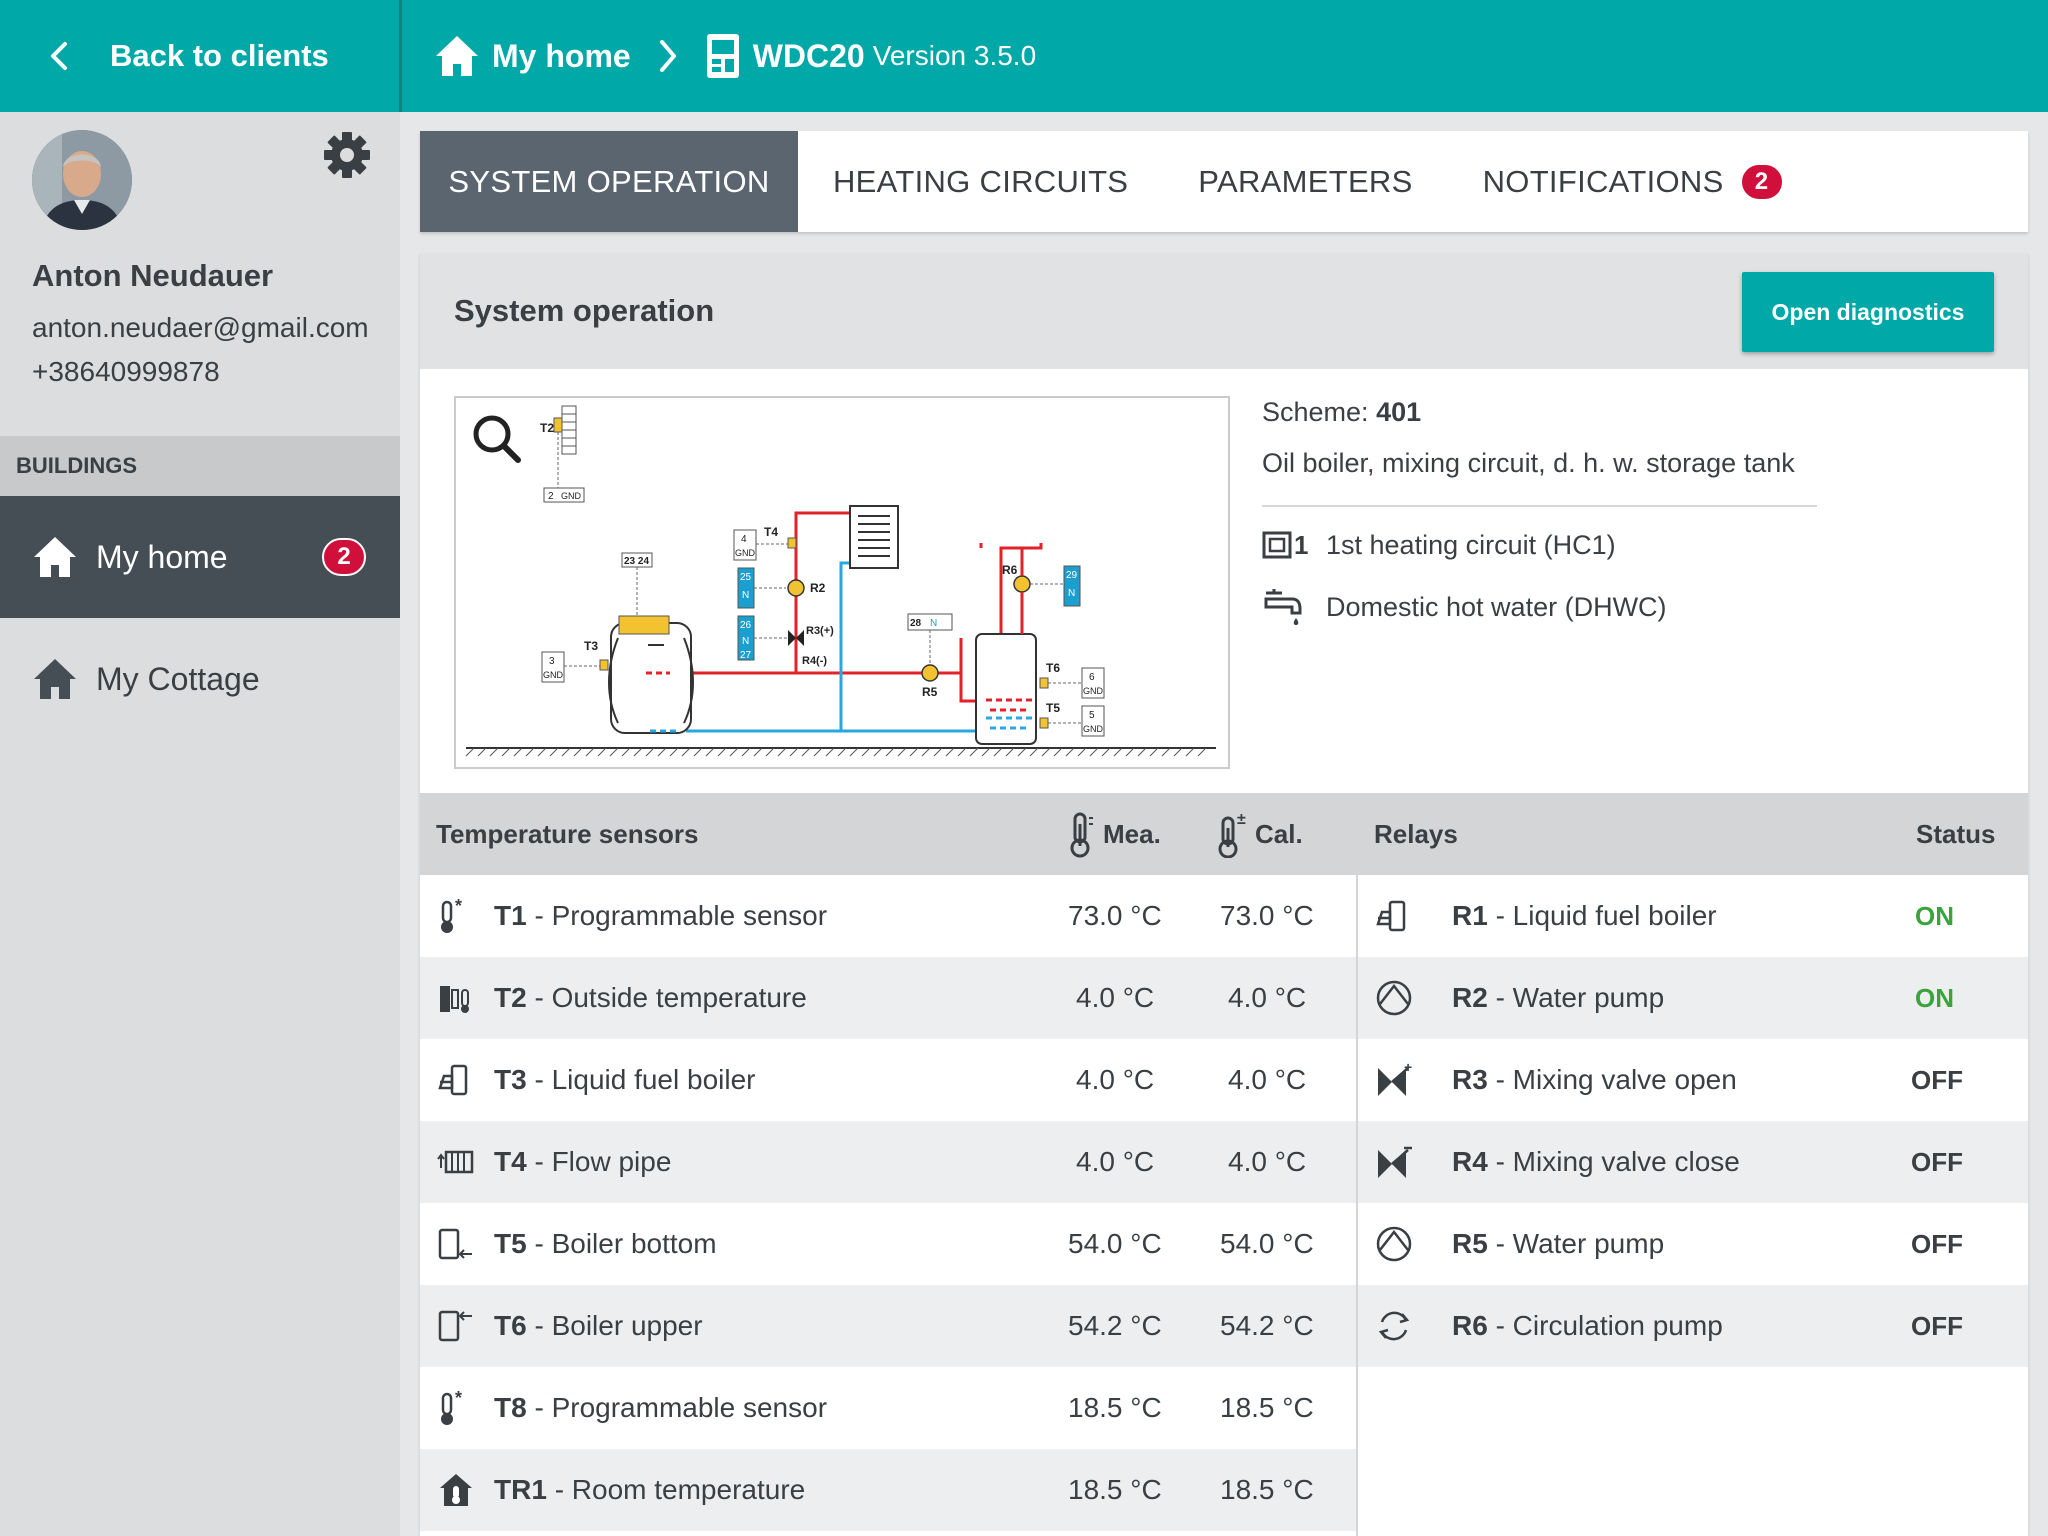 The image size is (2048, 1536). Describe the element at coordinates (1616, 1079) in the screenshot. I see `relay-name: - Mixing valve open` at that location.